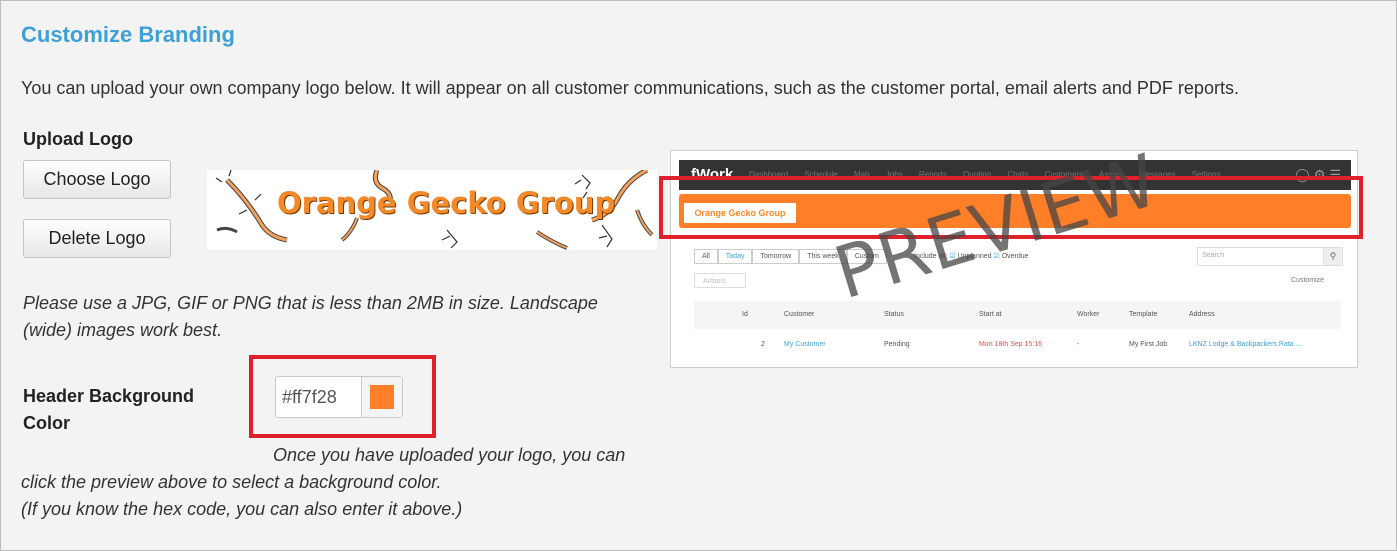  What do you see at coordinates (97, 238) in the screenshot?
I see `delete-logo-button: Delete Logo` at bounding box center [97, 238].